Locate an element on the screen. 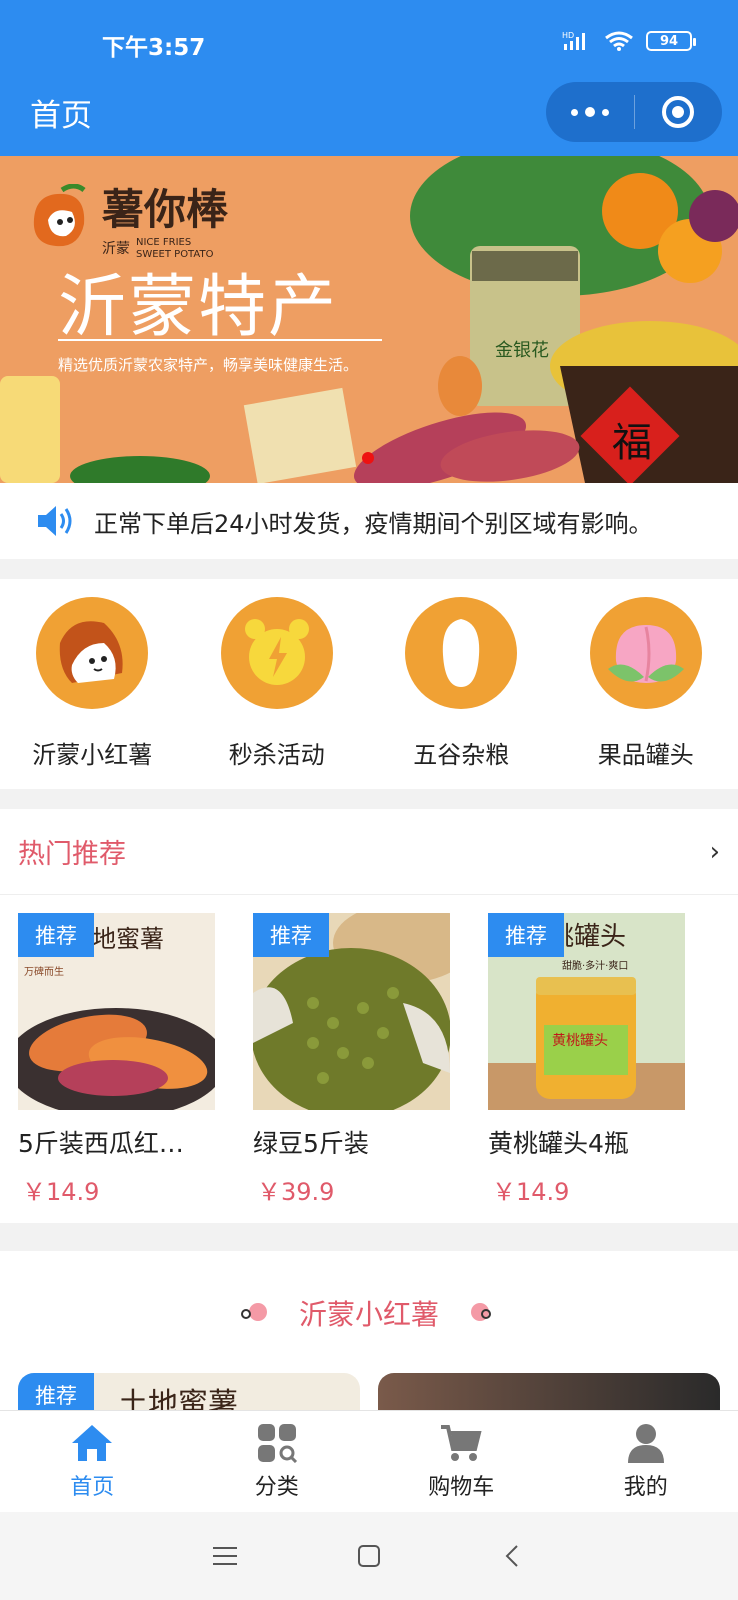  close-button is located at coordinates (679, 112).